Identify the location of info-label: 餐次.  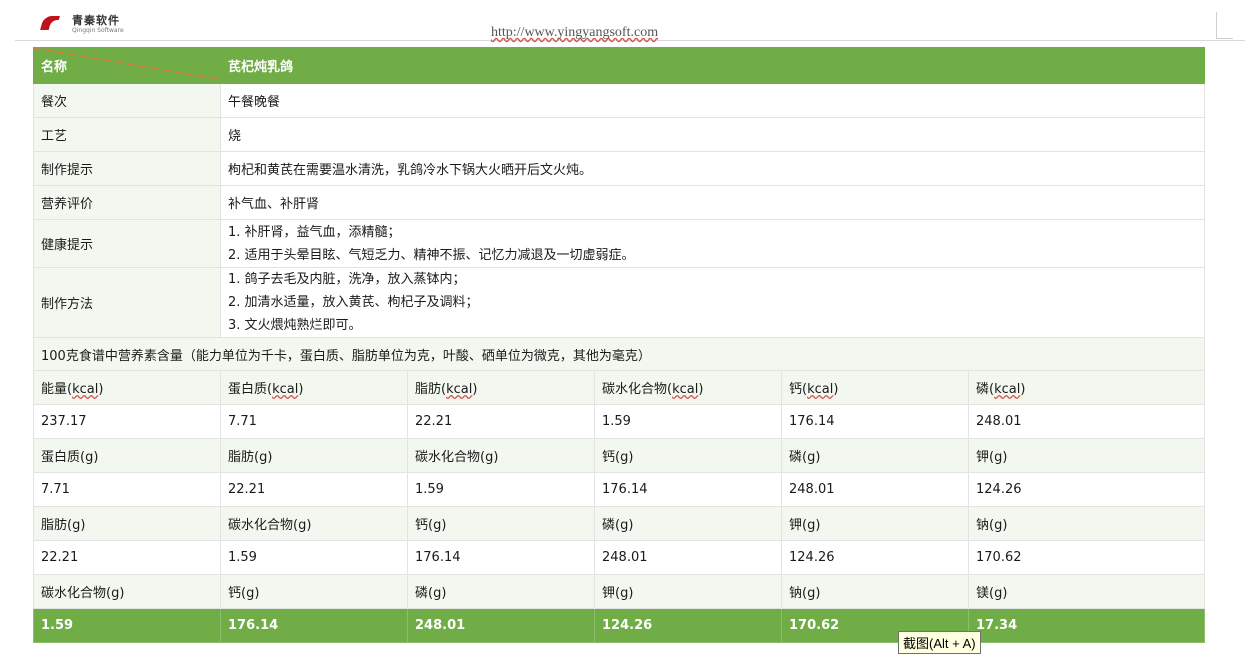
(127, 100).